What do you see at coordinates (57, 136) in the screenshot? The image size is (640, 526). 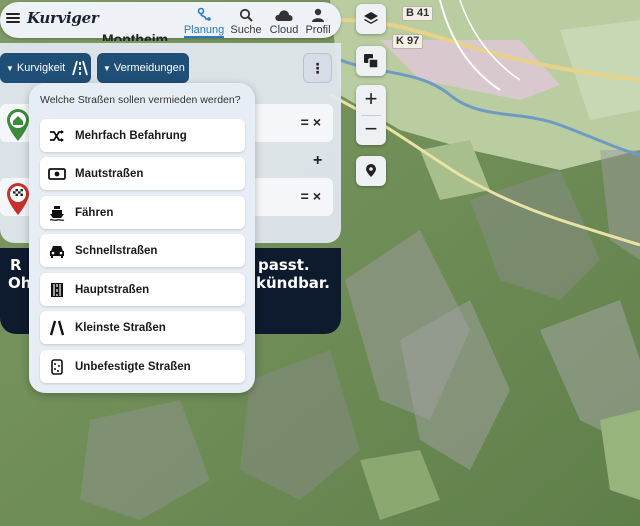 I see `shuffle-icon` at bounding box center [57, 136].